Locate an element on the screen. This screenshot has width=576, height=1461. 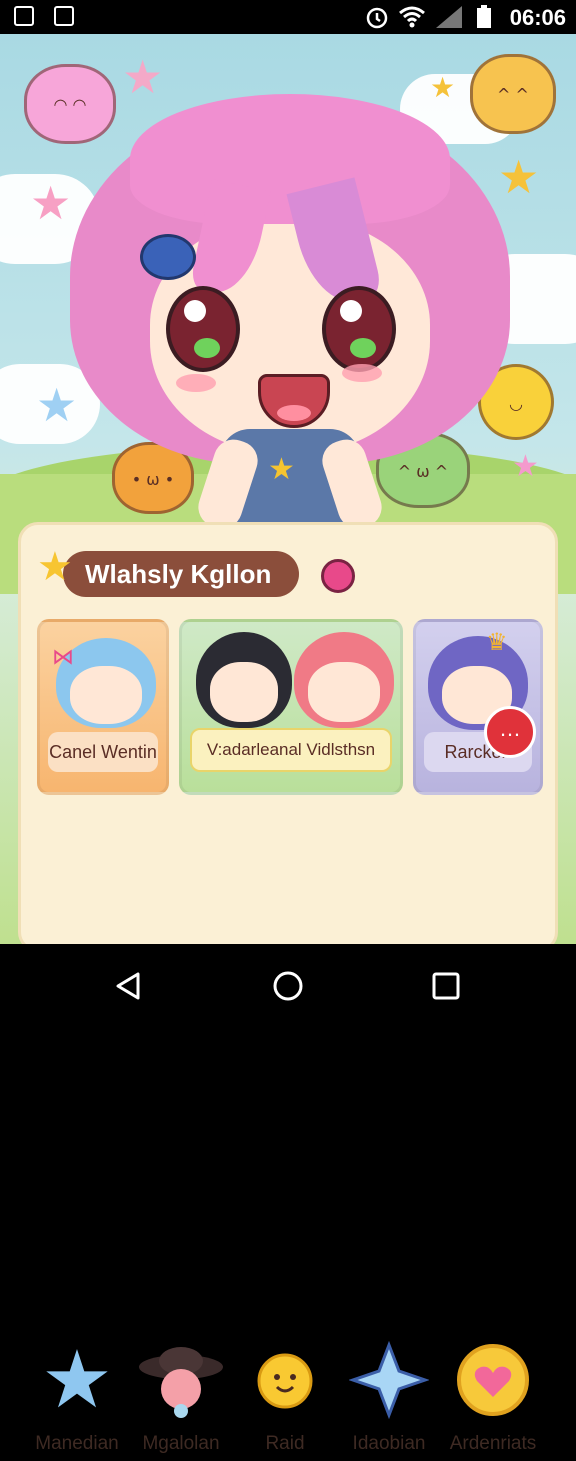
bow-icon: ⋈ is located at coordinates (63, 656).